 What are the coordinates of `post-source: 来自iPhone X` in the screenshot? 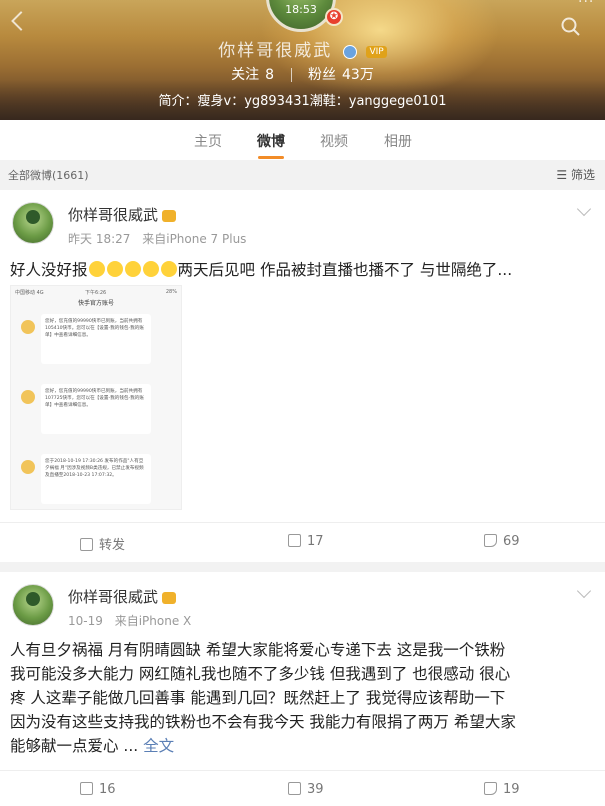 It's located at (153, 621).